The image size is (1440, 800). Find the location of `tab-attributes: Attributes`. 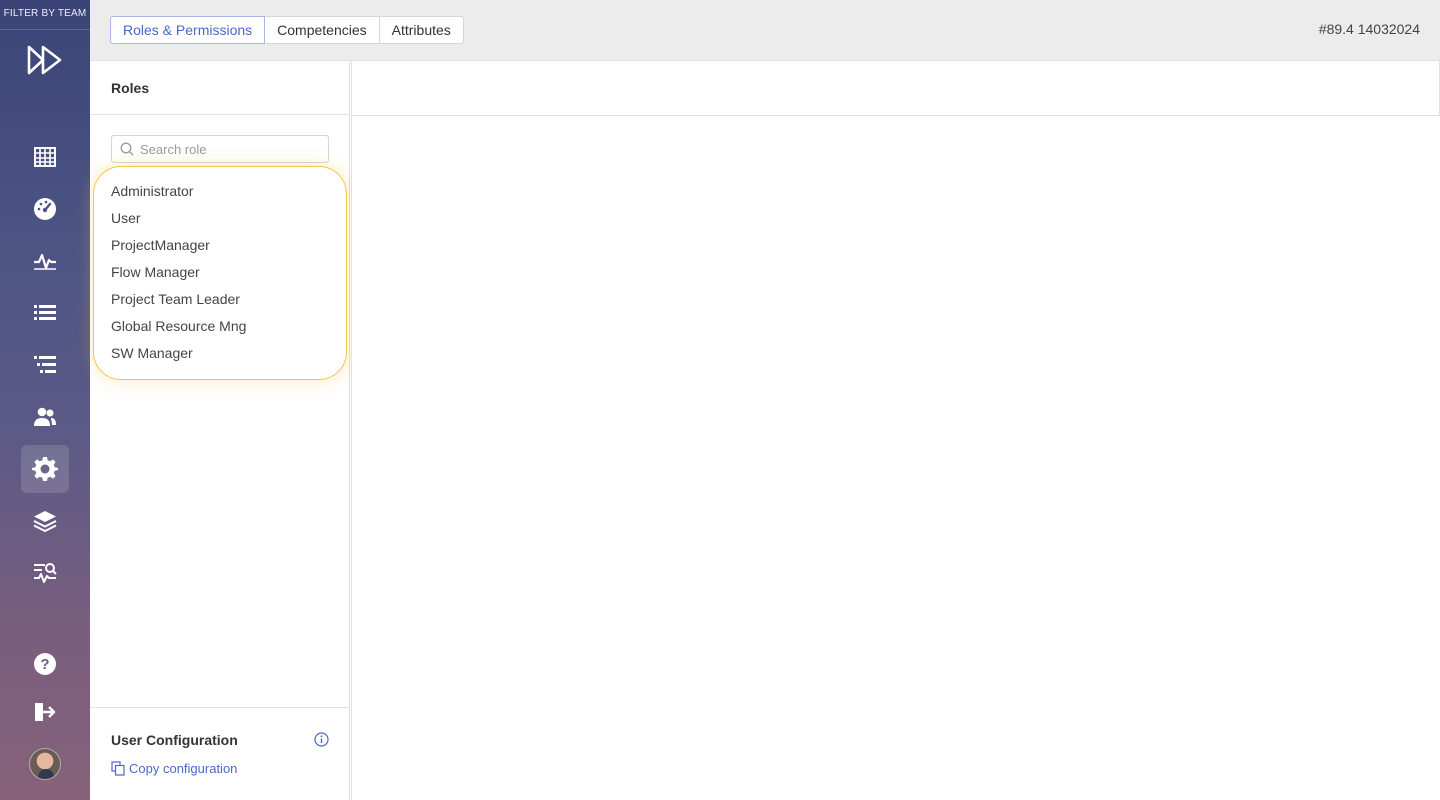

tab-attributes: Attributes is located at coordinates (421, 30).